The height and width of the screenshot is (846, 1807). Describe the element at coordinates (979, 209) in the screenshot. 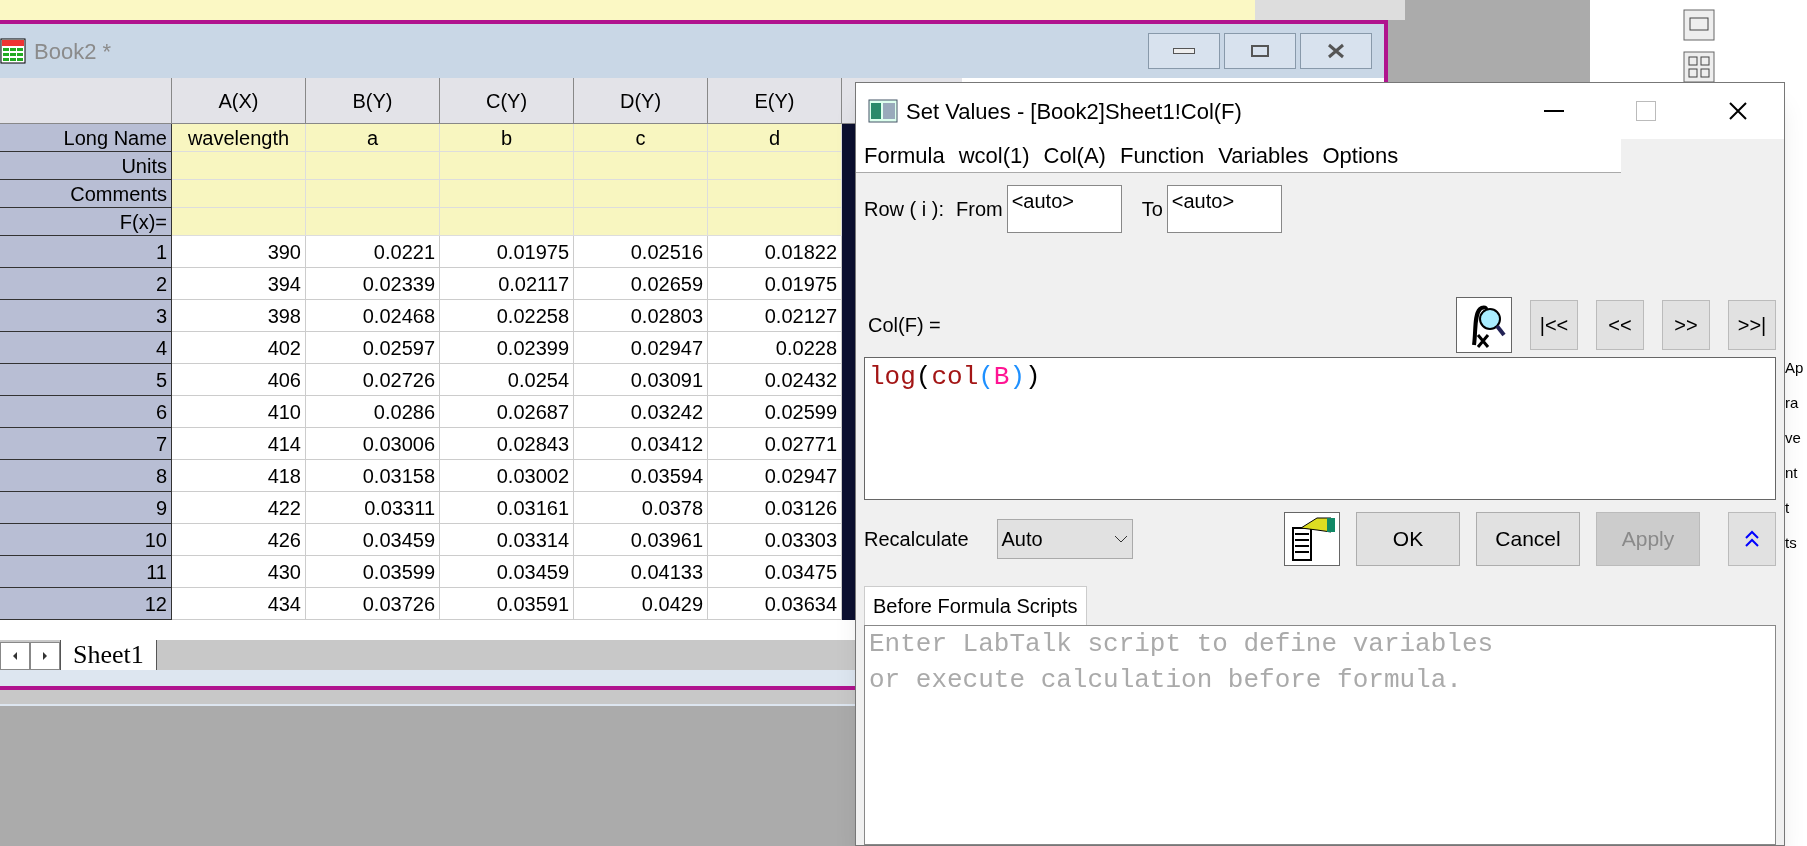

I see `from-label: From` at that location.